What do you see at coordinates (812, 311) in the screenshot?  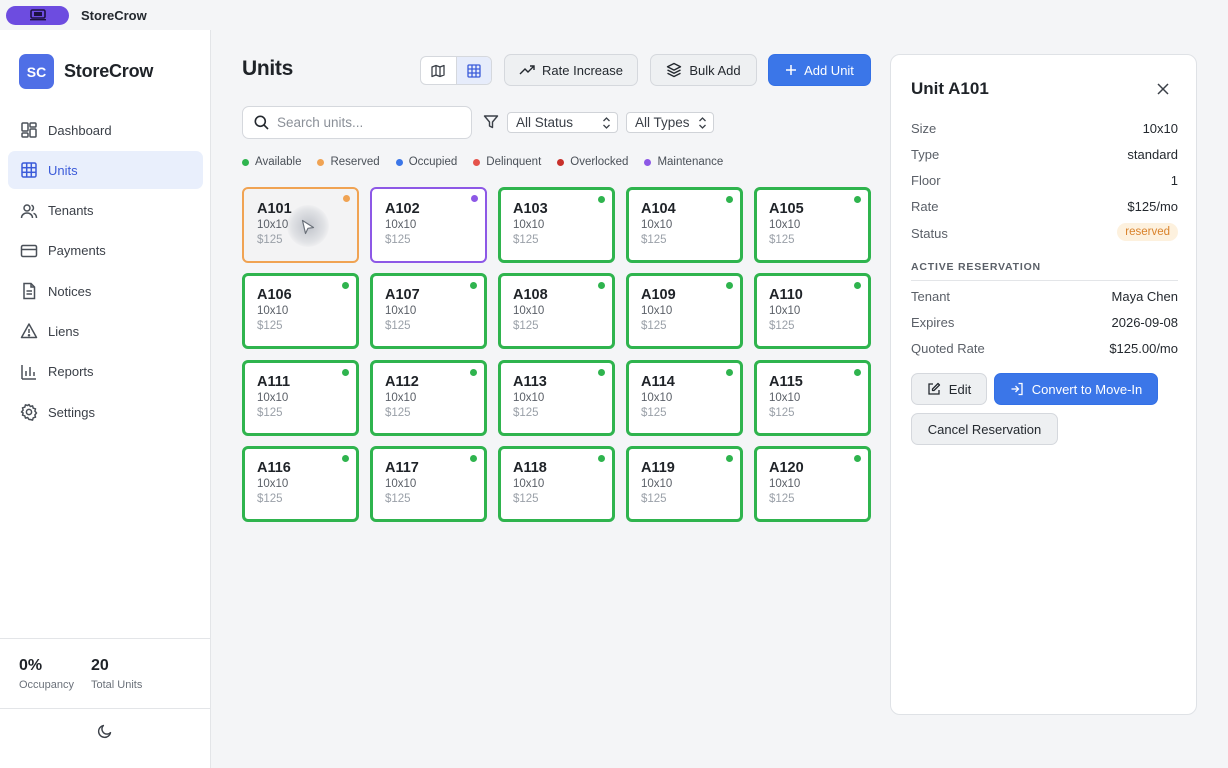 I see `unit-card-a110: A110 10x10 $125` at bounding box center [812, 311].